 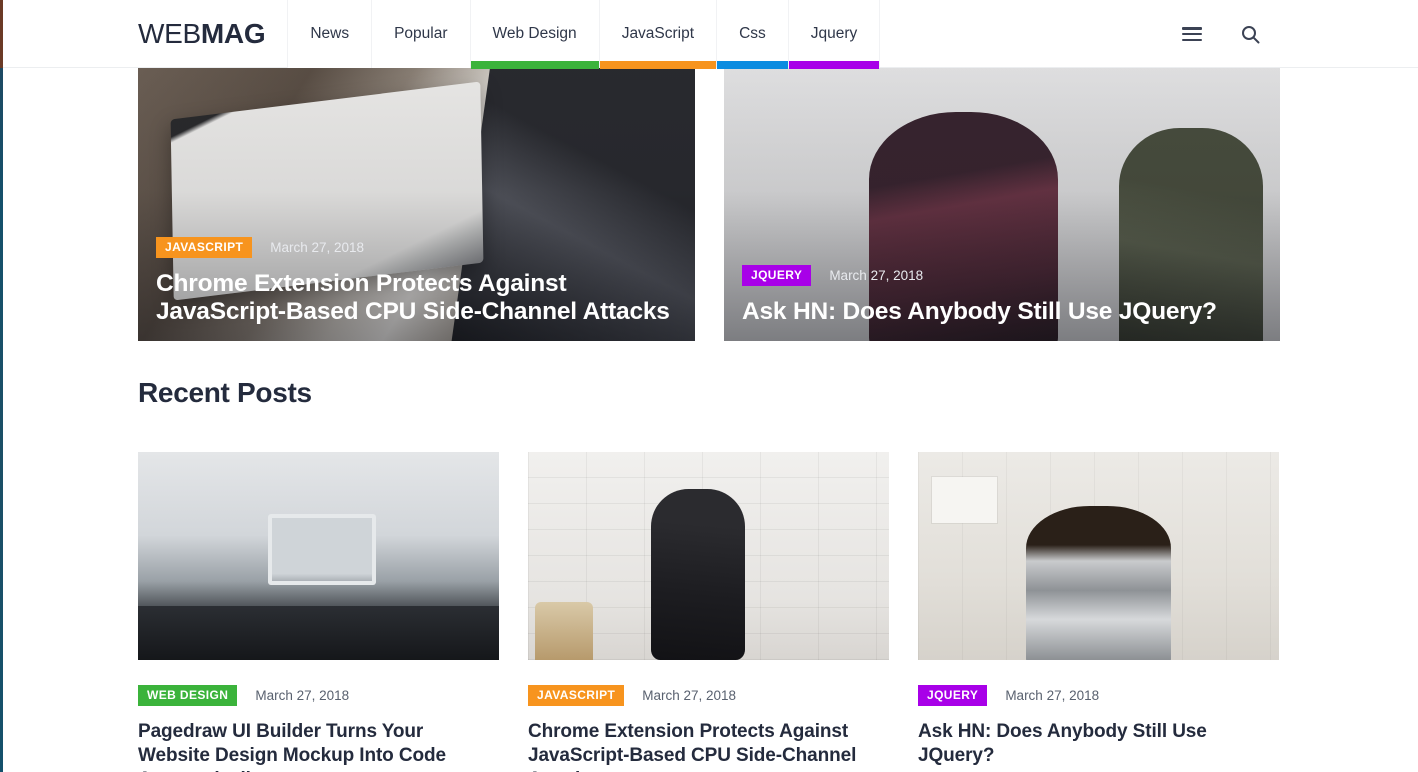 I want to click on nav-item-label: Jquery, so click(x=834, y=33).